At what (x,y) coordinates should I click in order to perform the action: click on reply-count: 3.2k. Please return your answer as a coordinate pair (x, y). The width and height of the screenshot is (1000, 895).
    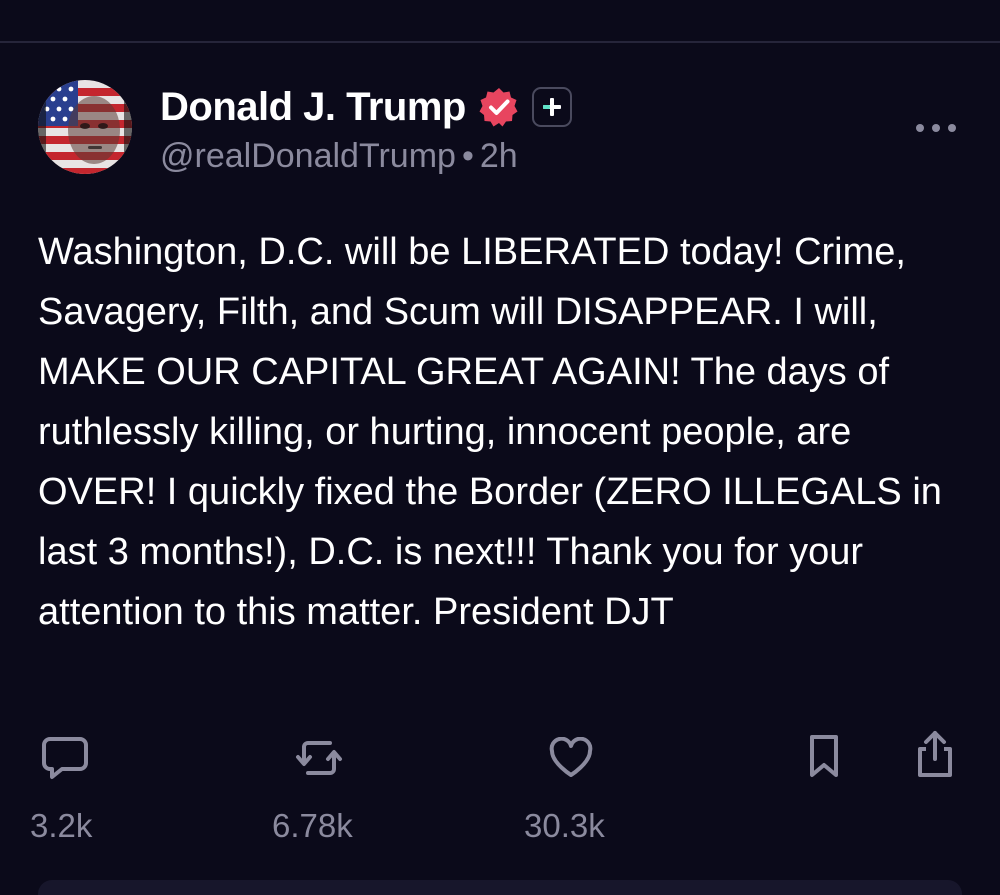
    Looking at the image, I should click on (61, 825).